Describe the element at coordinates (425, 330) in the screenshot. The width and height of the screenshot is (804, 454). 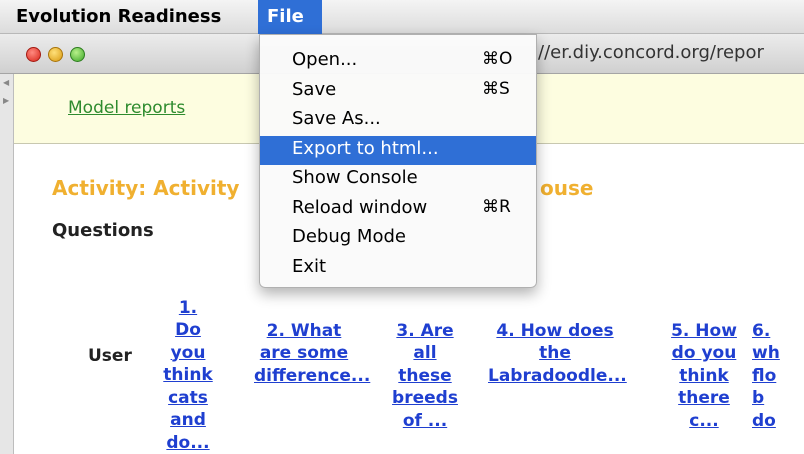
I see `question-link-line: 3. Are` at that location.